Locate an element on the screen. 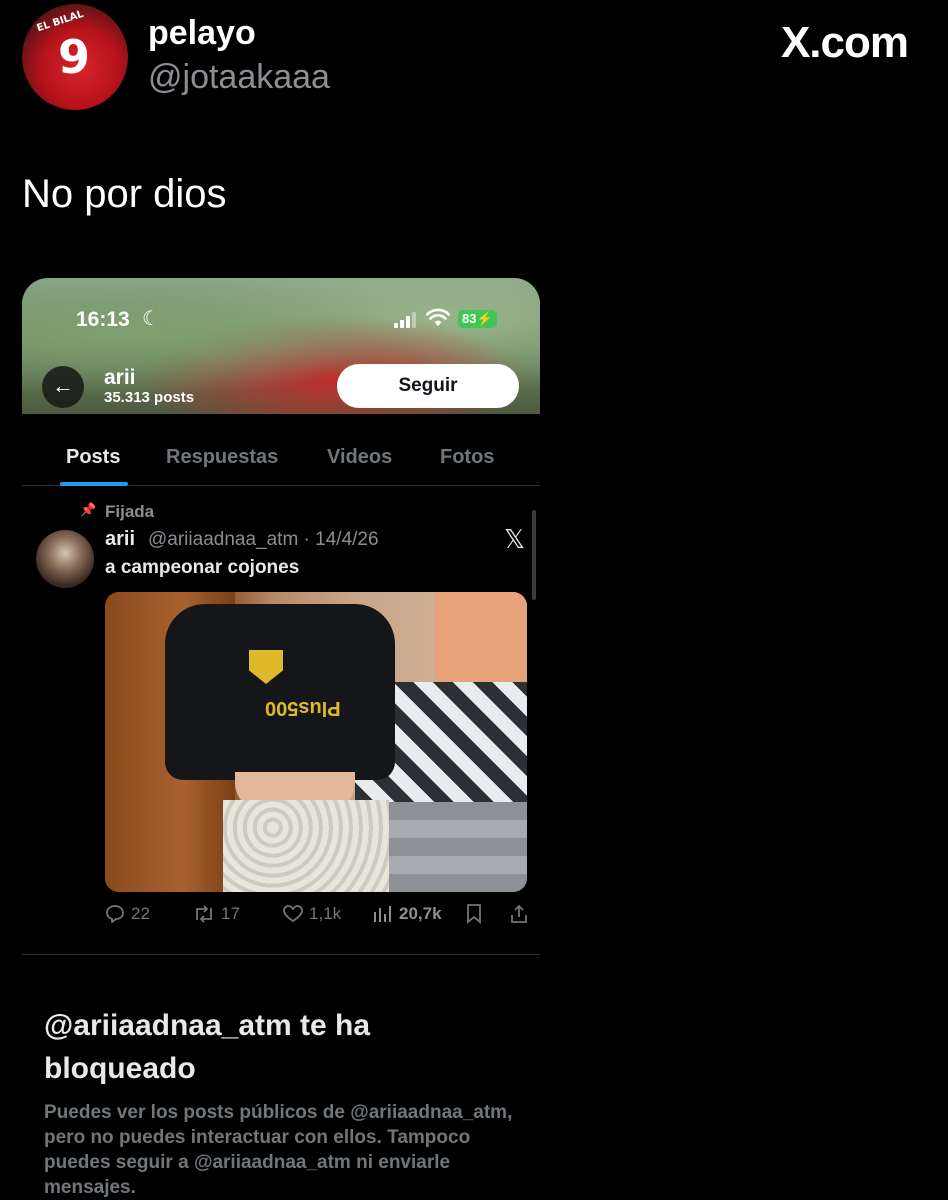  heart-icon is located at coordinates (293, 914).